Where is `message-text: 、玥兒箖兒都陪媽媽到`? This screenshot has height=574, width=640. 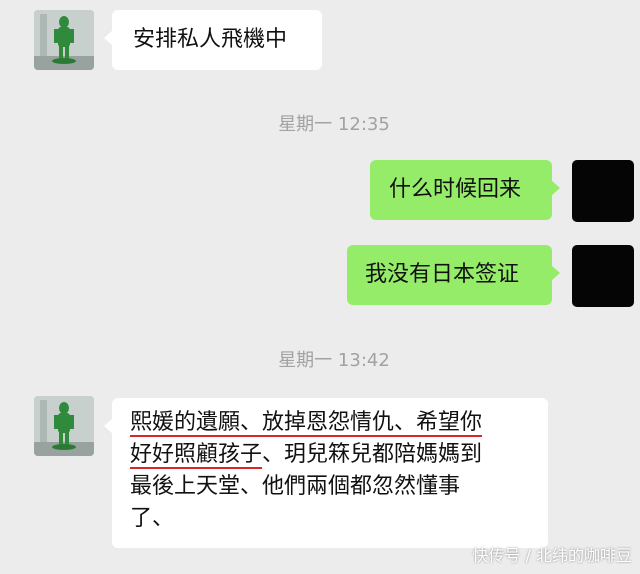
message-text: 、玥兒箖兒都陪媽媽到 is located at coordinates (372, 454).